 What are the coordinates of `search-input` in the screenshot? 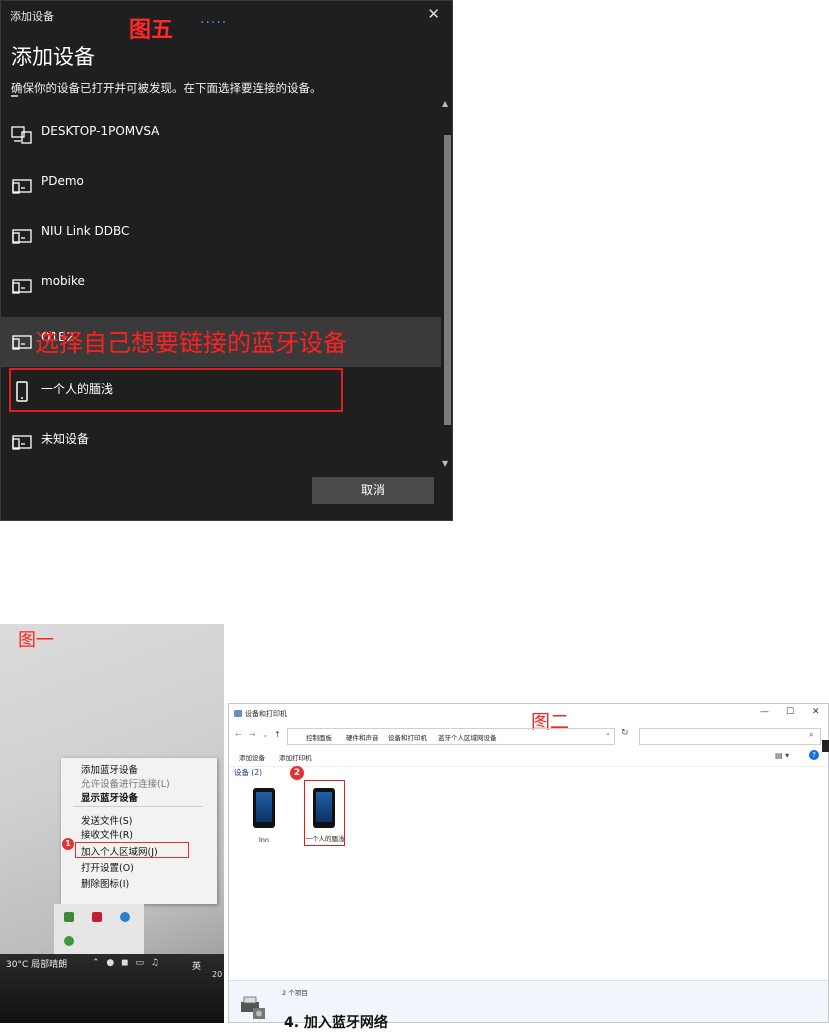 It's located at (730, 736).